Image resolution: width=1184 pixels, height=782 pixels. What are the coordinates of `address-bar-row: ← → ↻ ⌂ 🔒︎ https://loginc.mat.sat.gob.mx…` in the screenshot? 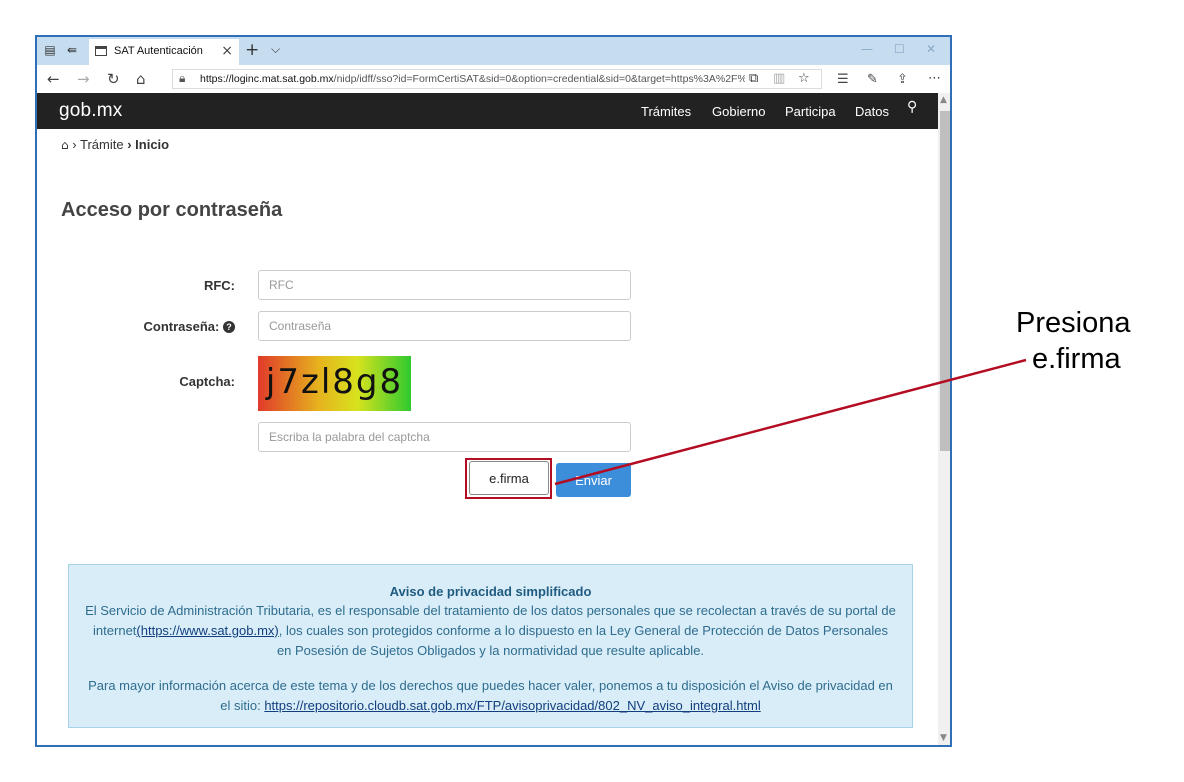 It's located at (493, 79).